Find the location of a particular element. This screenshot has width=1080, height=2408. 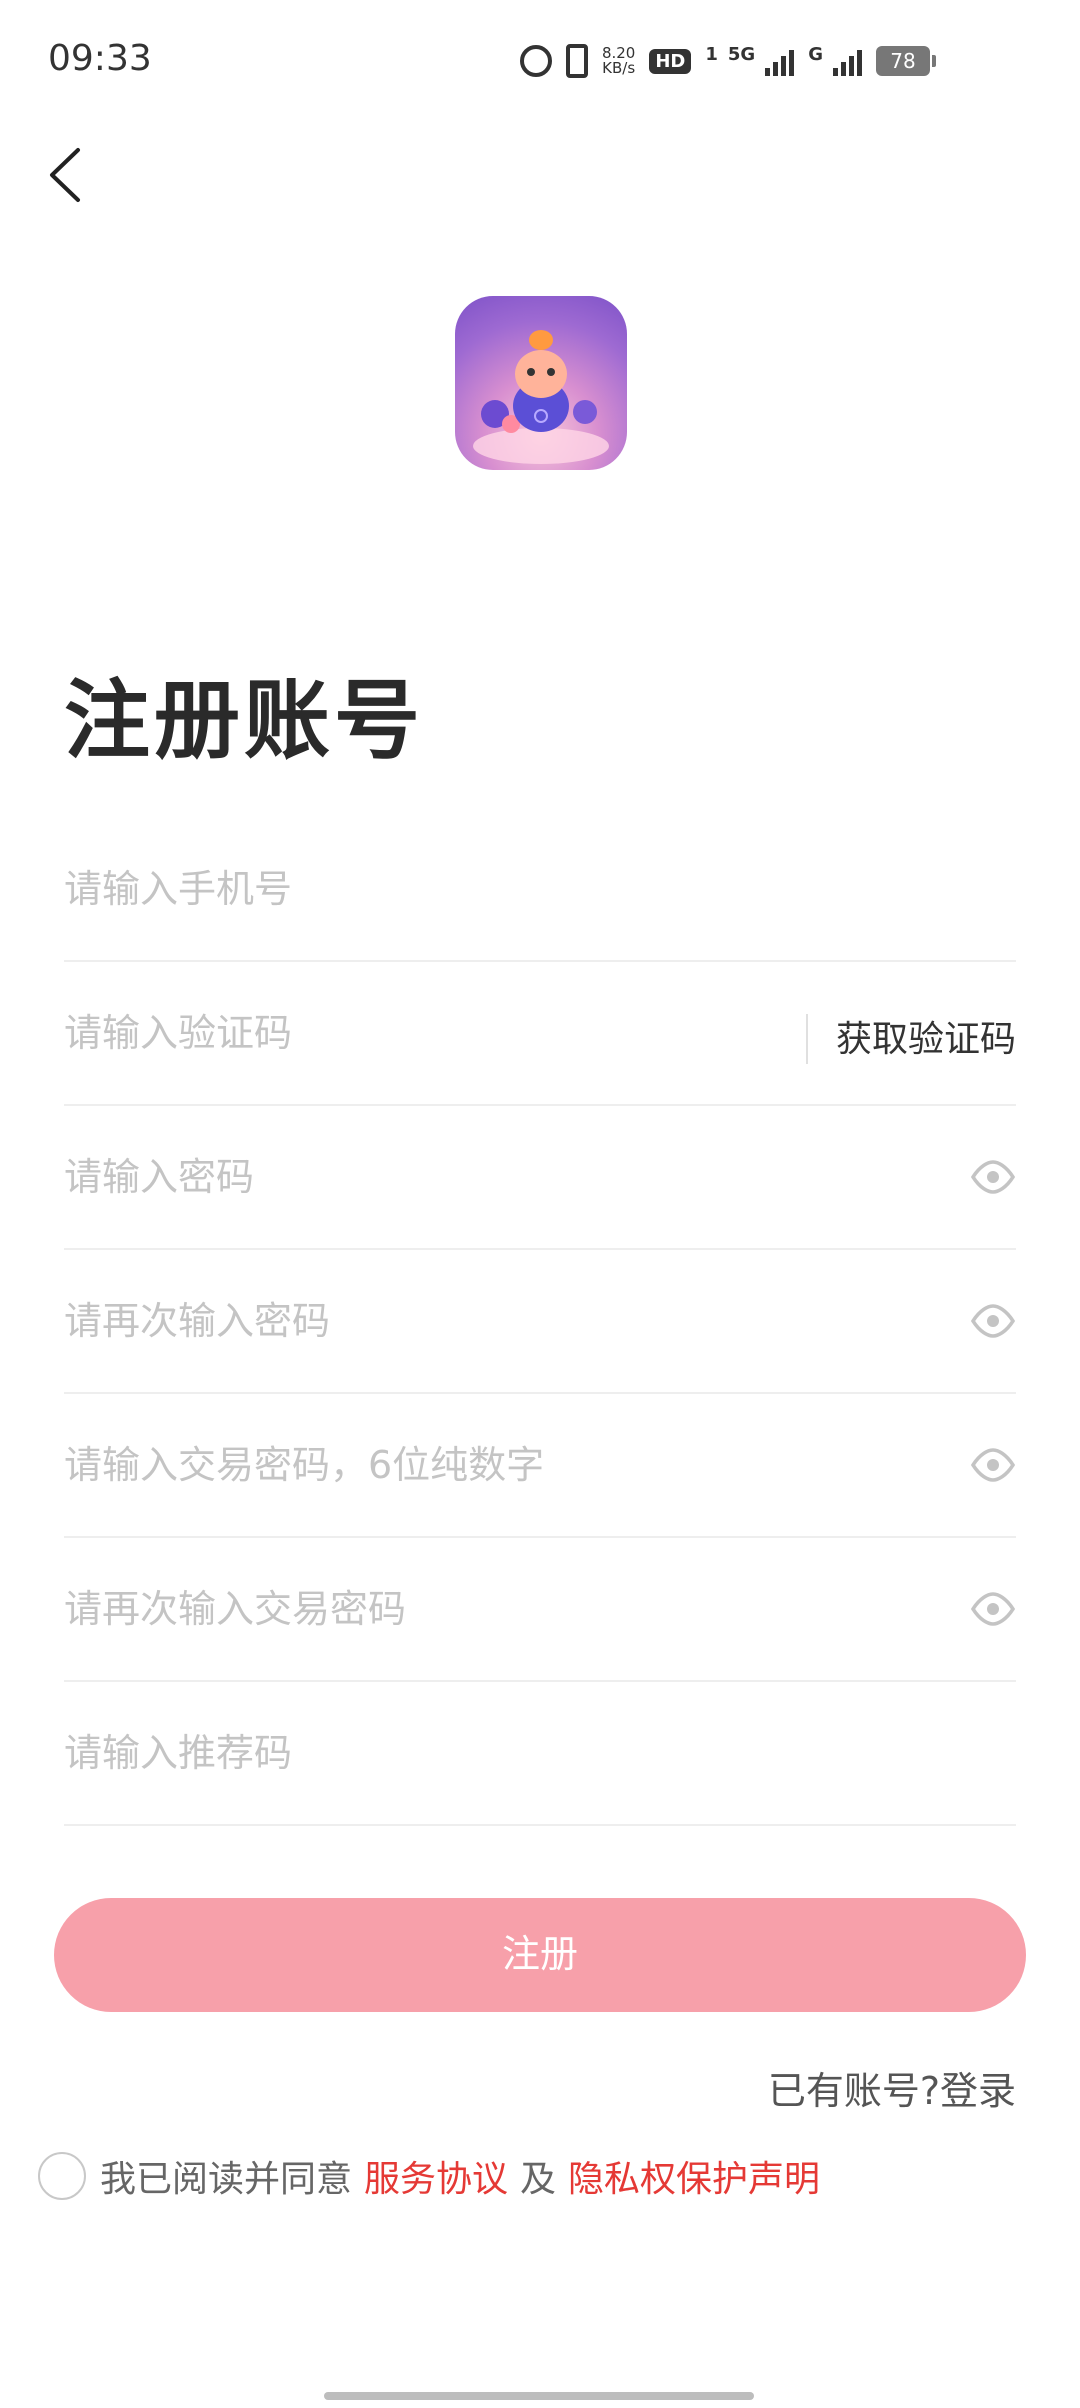

back-button is located at coordinates (70, 175).